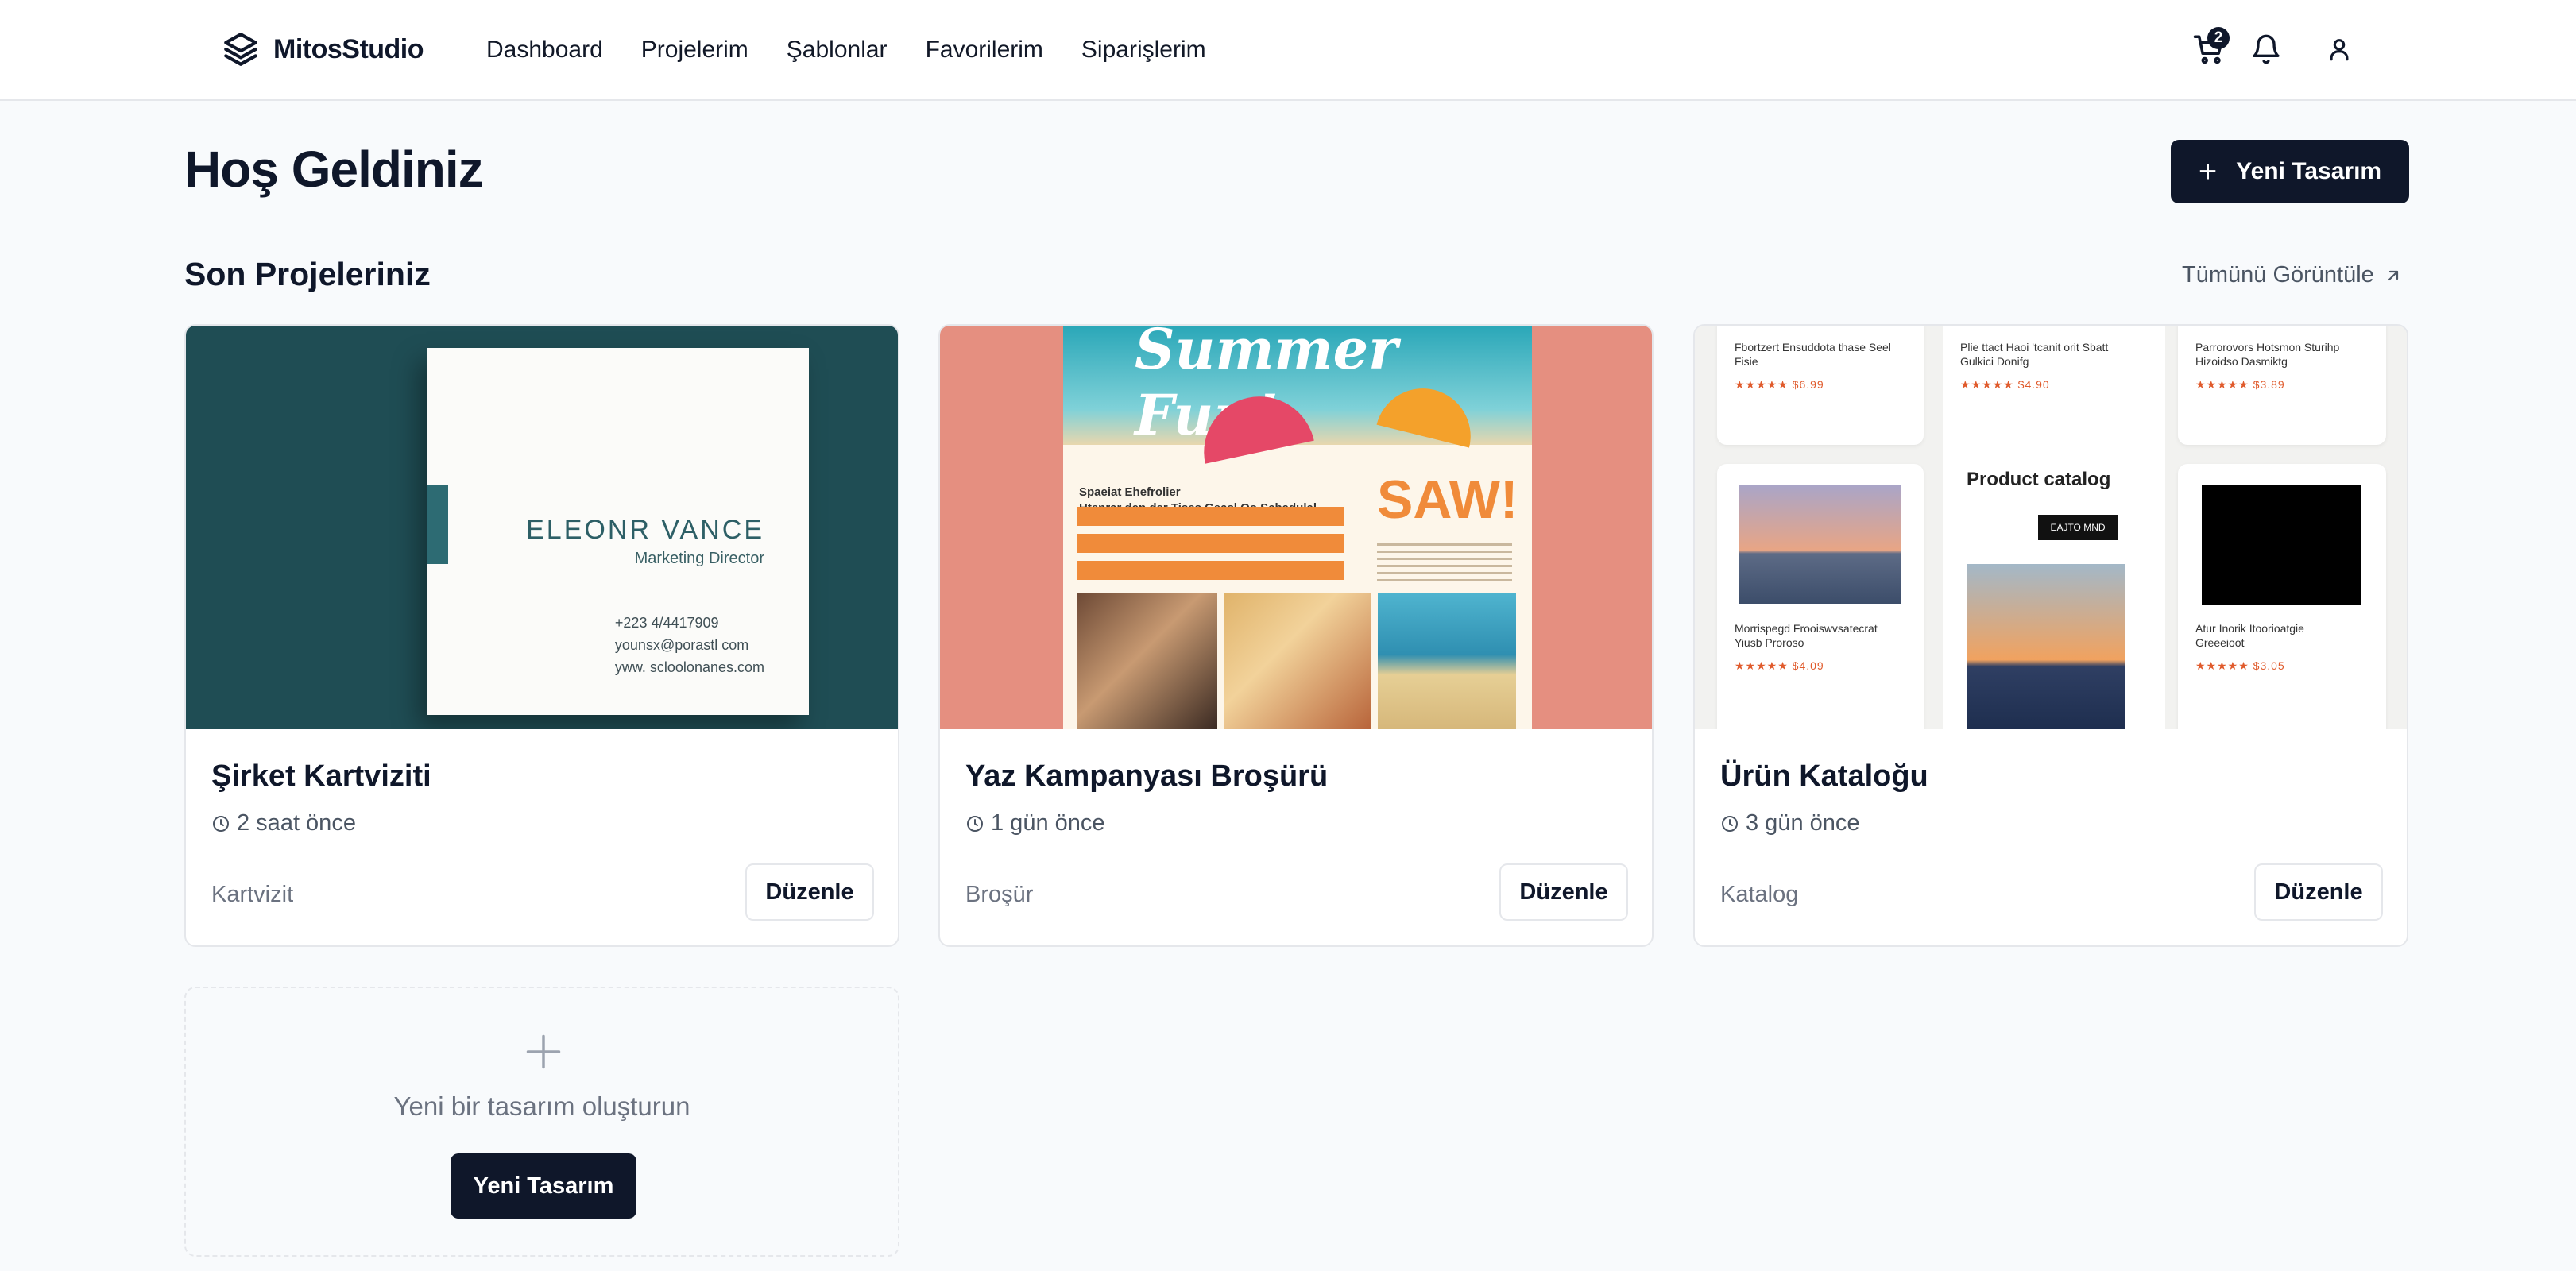  What do you see at coordinates (1759, 894) in the screenshot?
I see `project-type: Katalog` at bounding box center [1759, 894].